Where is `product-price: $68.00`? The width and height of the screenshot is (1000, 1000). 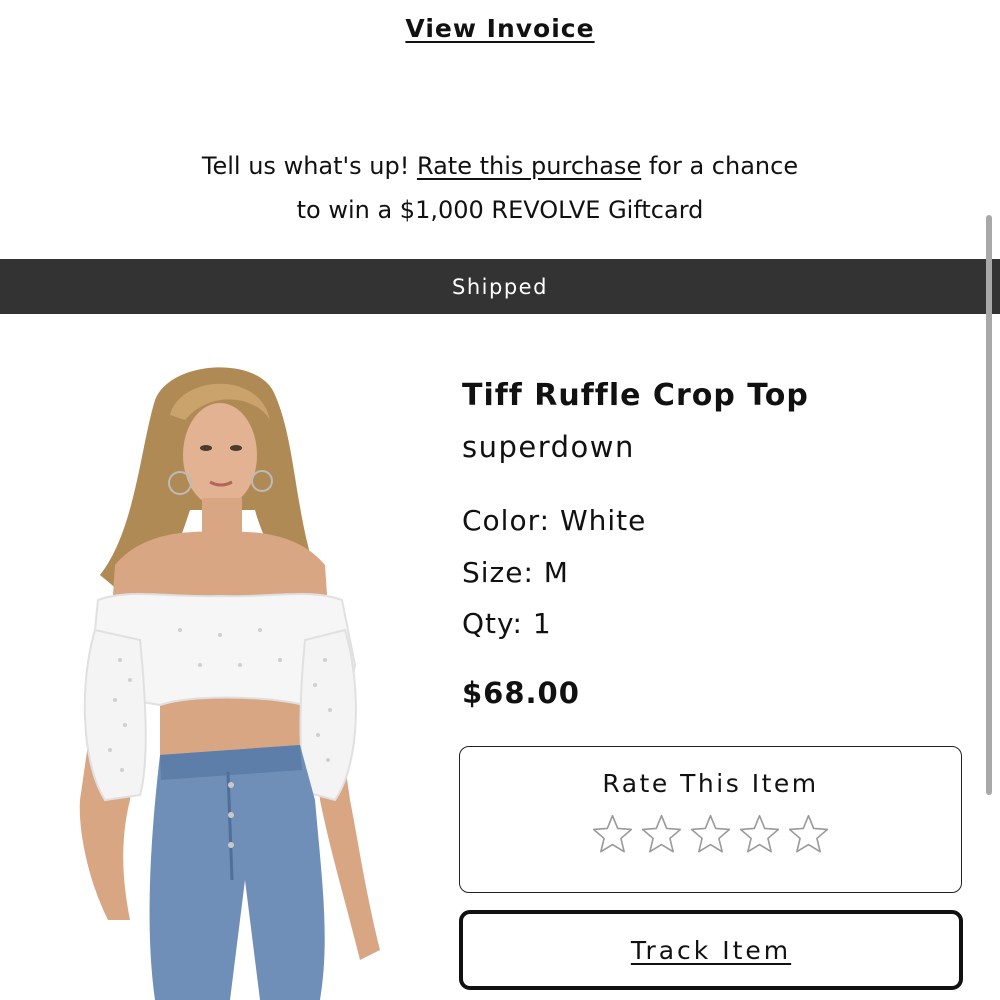
product-price: $68.00 is located at coordinates (521, 693).